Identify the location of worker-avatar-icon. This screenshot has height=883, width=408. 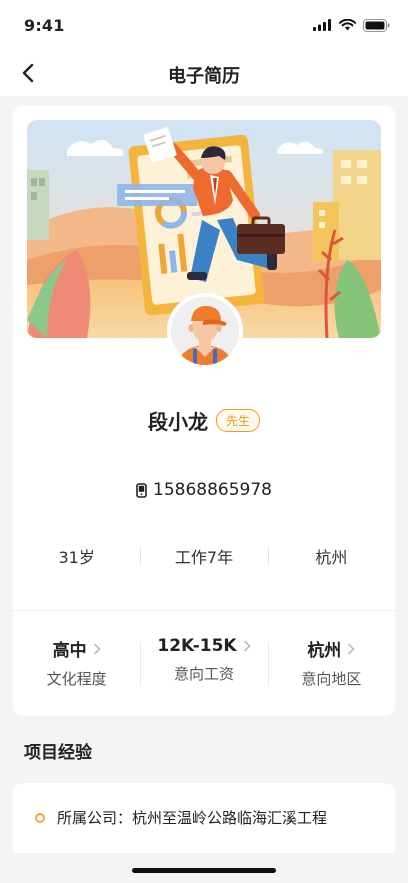
(205, 331).